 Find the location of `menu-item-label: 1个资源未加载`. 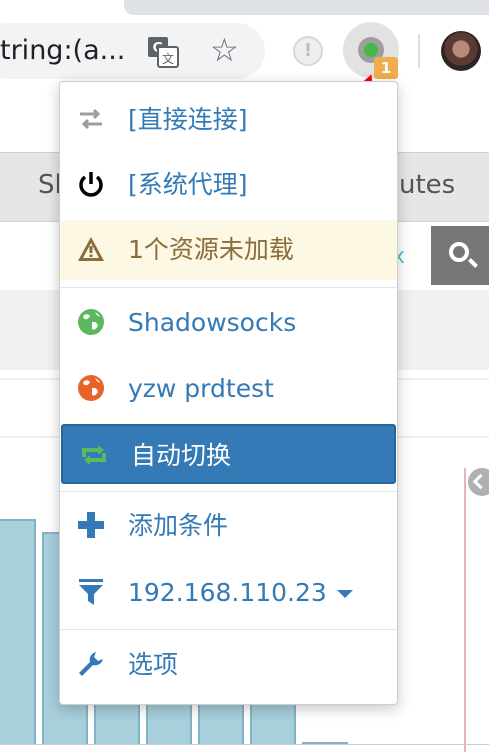

menu-item-label: 1个资源未加载 is located at coordinates (211, 249).